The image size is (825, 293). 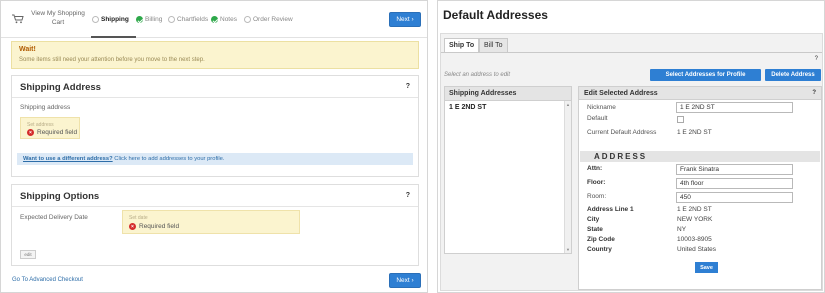 What do you see at coordinates (601, 107) in the screenshot?
I see `nickname-label: Nickname` at bounding box center [601, 107].